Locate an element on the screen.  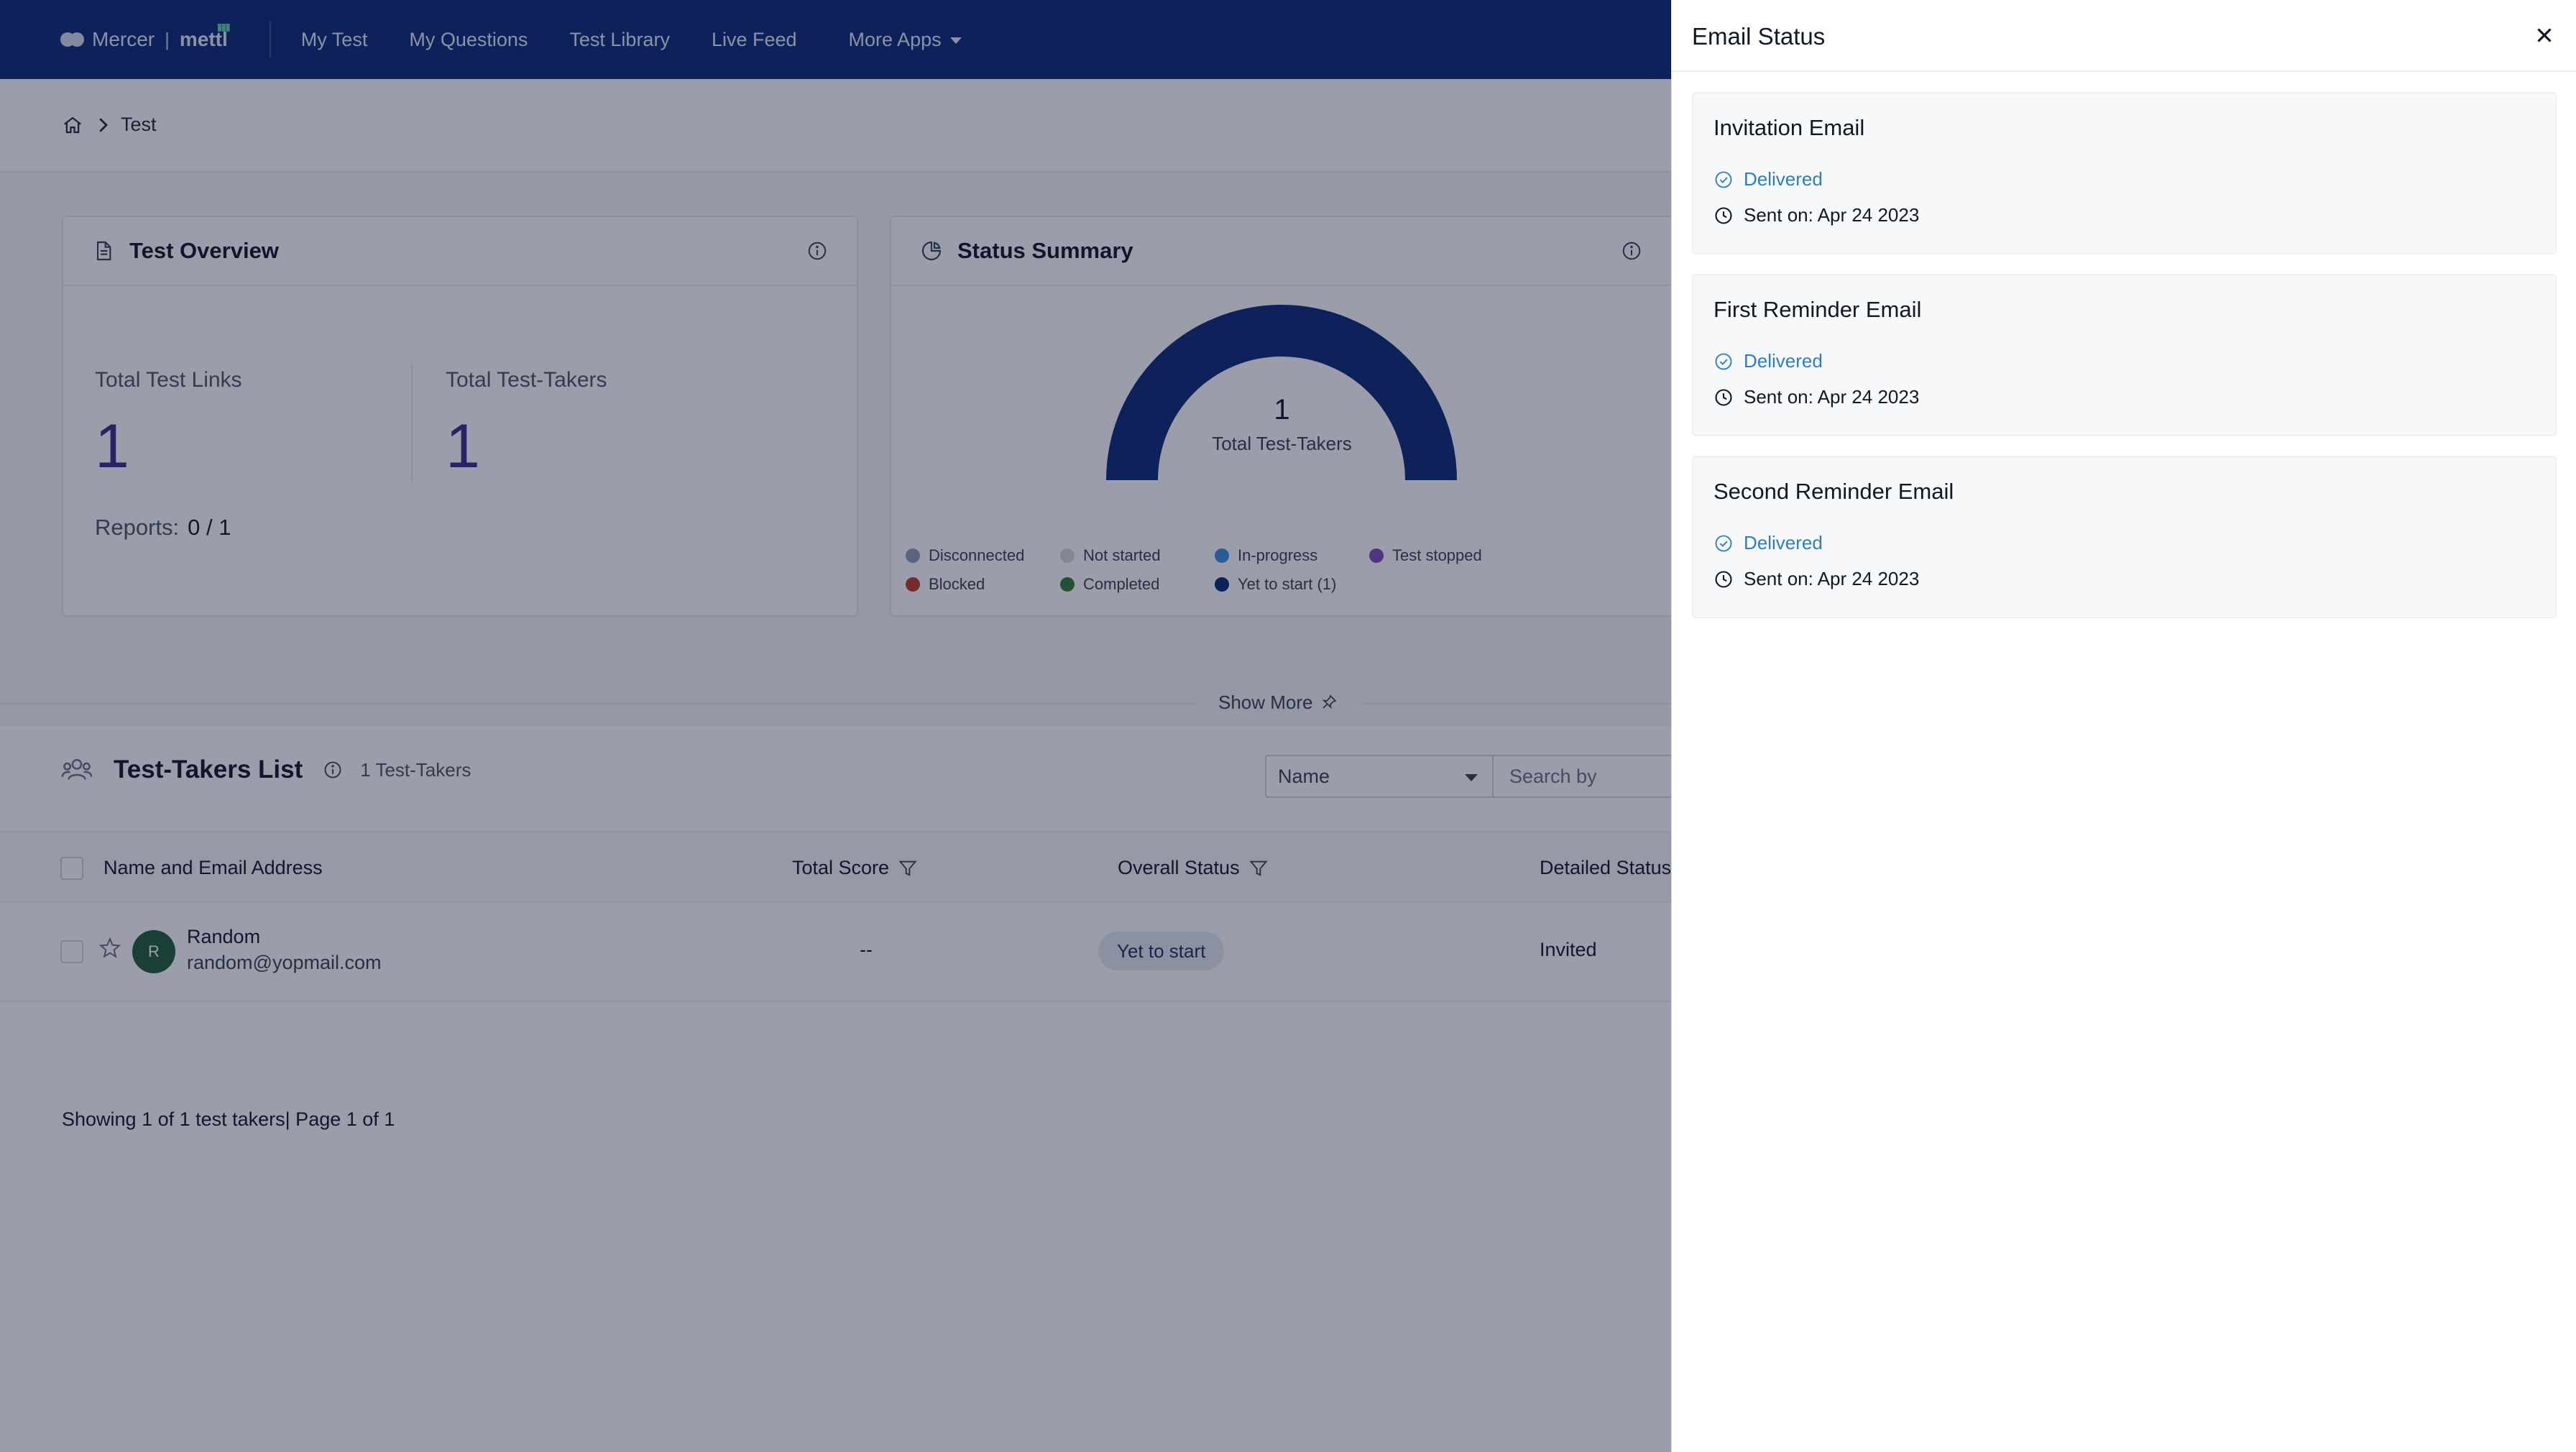
close-icon is located at coordinates (2544, 35).